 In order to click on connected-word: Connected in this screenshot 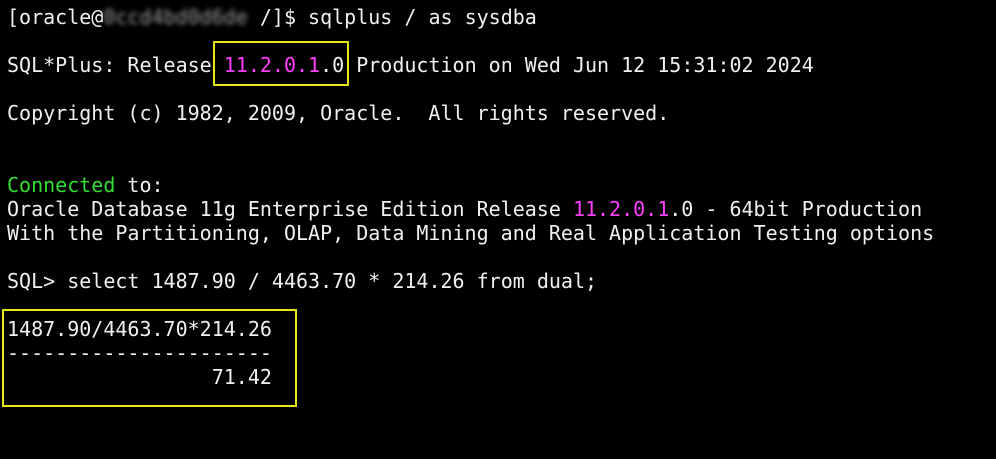, I will do `click(61, 185)`.